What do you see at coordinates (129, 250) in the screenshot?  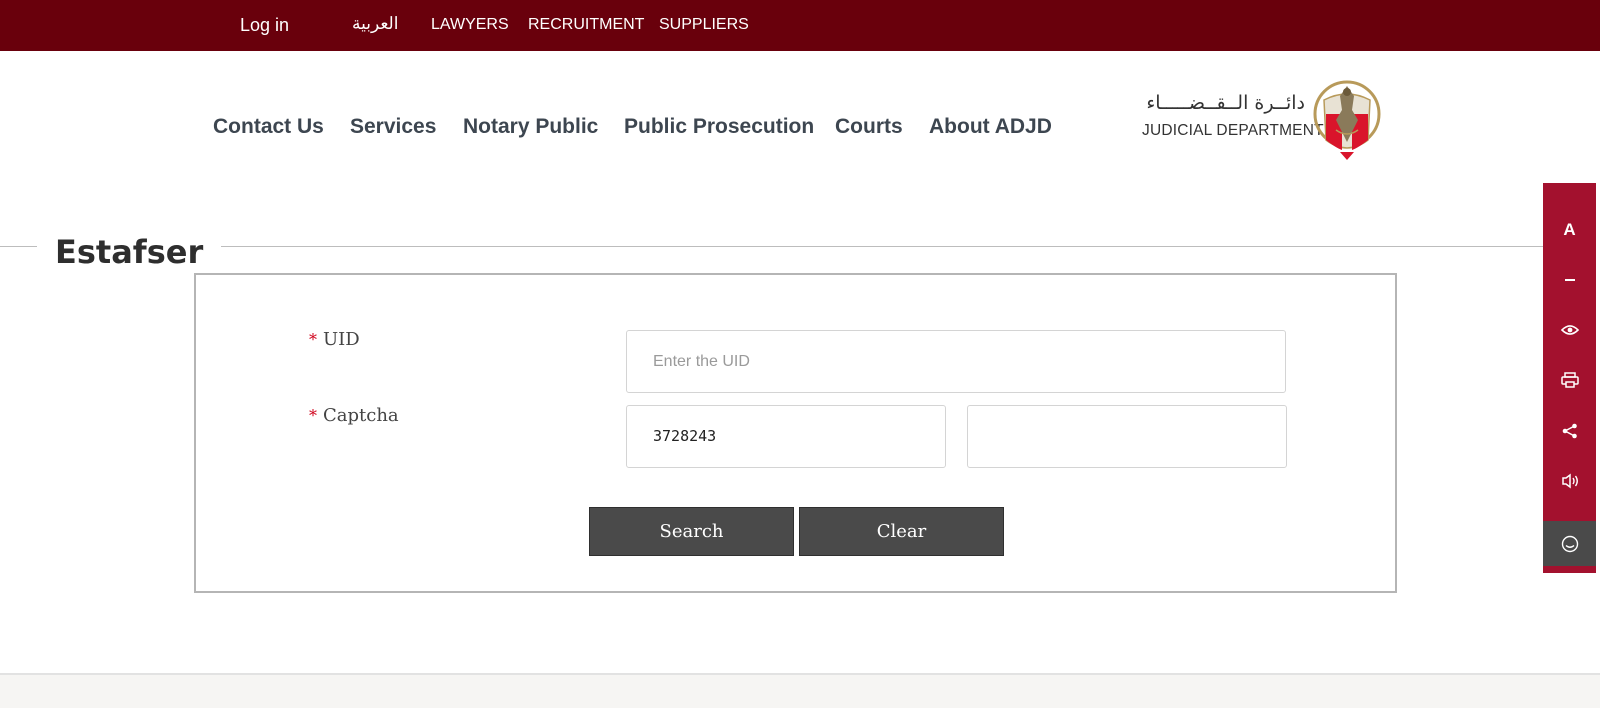 I see `page-title: Estafser` at bounding box center [129, 250].